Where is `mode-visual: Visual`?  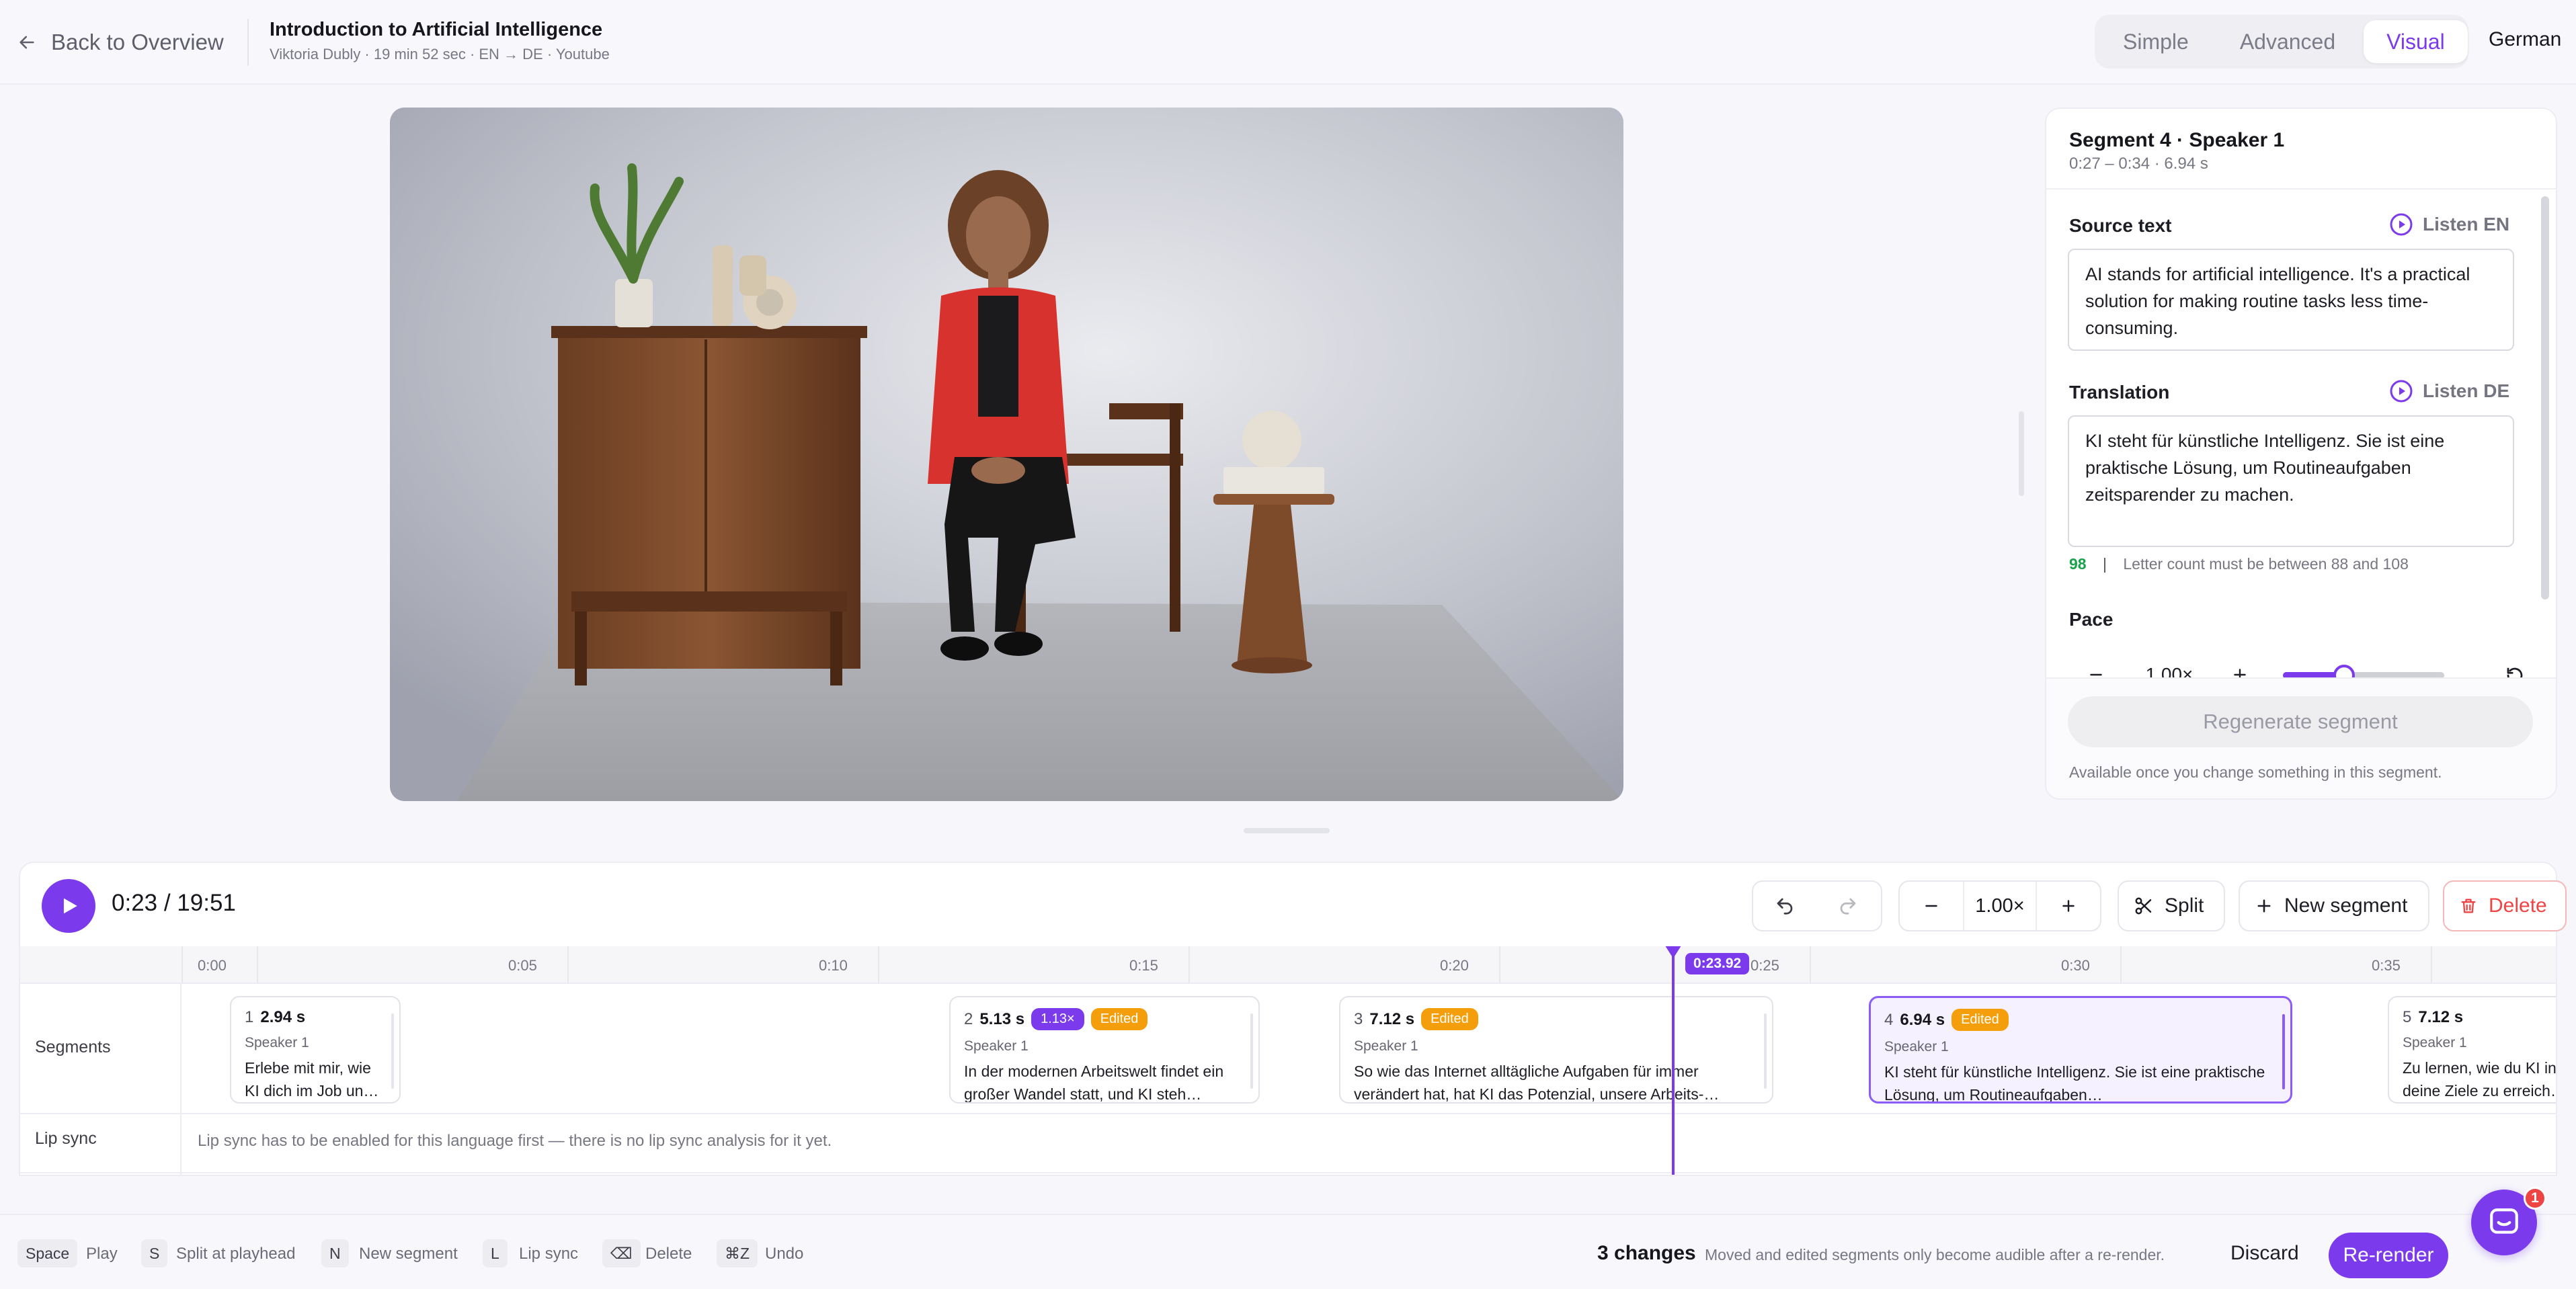 mode-visual: Visual is located at coordinates (2416, 41).